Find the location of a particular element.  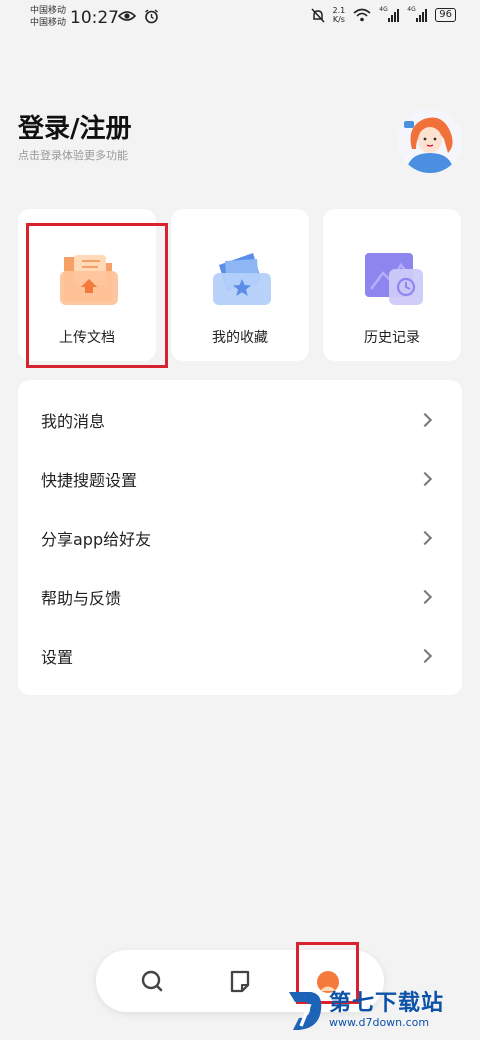

menu-item-my-messages: 我的消息 is located at coordinates (240, 419).